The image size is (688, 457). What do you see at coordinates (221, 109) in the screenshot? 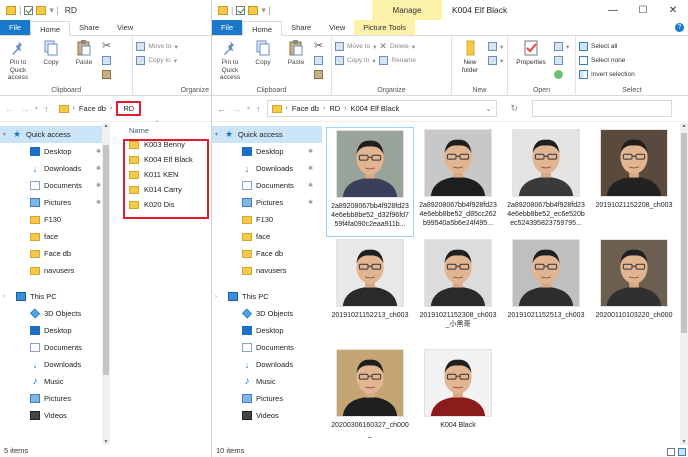
I see `back-arrow-icon: ←` at bounding box center [221, 109].